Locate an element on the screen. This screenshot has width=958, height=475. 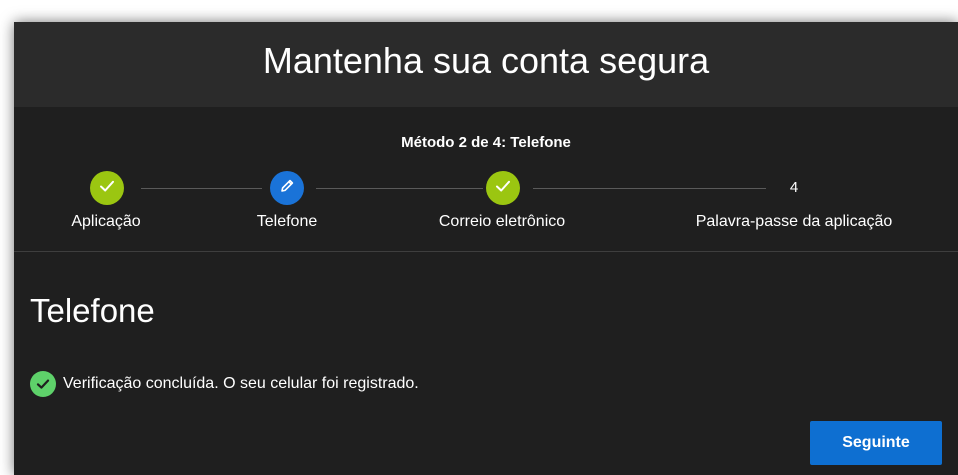
step-2-label: Telefone is located at coordinates (287, 221).